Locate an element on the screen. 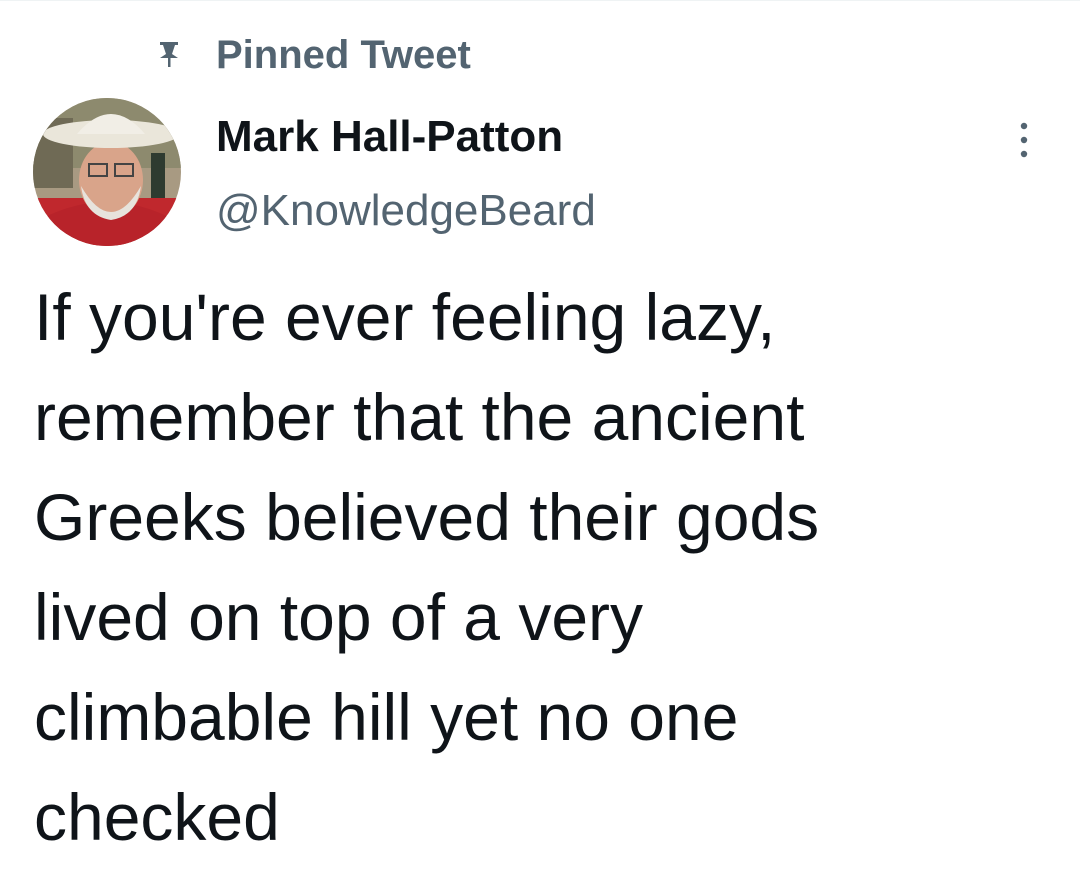  pin-icon is located at coordinates (169, 54).